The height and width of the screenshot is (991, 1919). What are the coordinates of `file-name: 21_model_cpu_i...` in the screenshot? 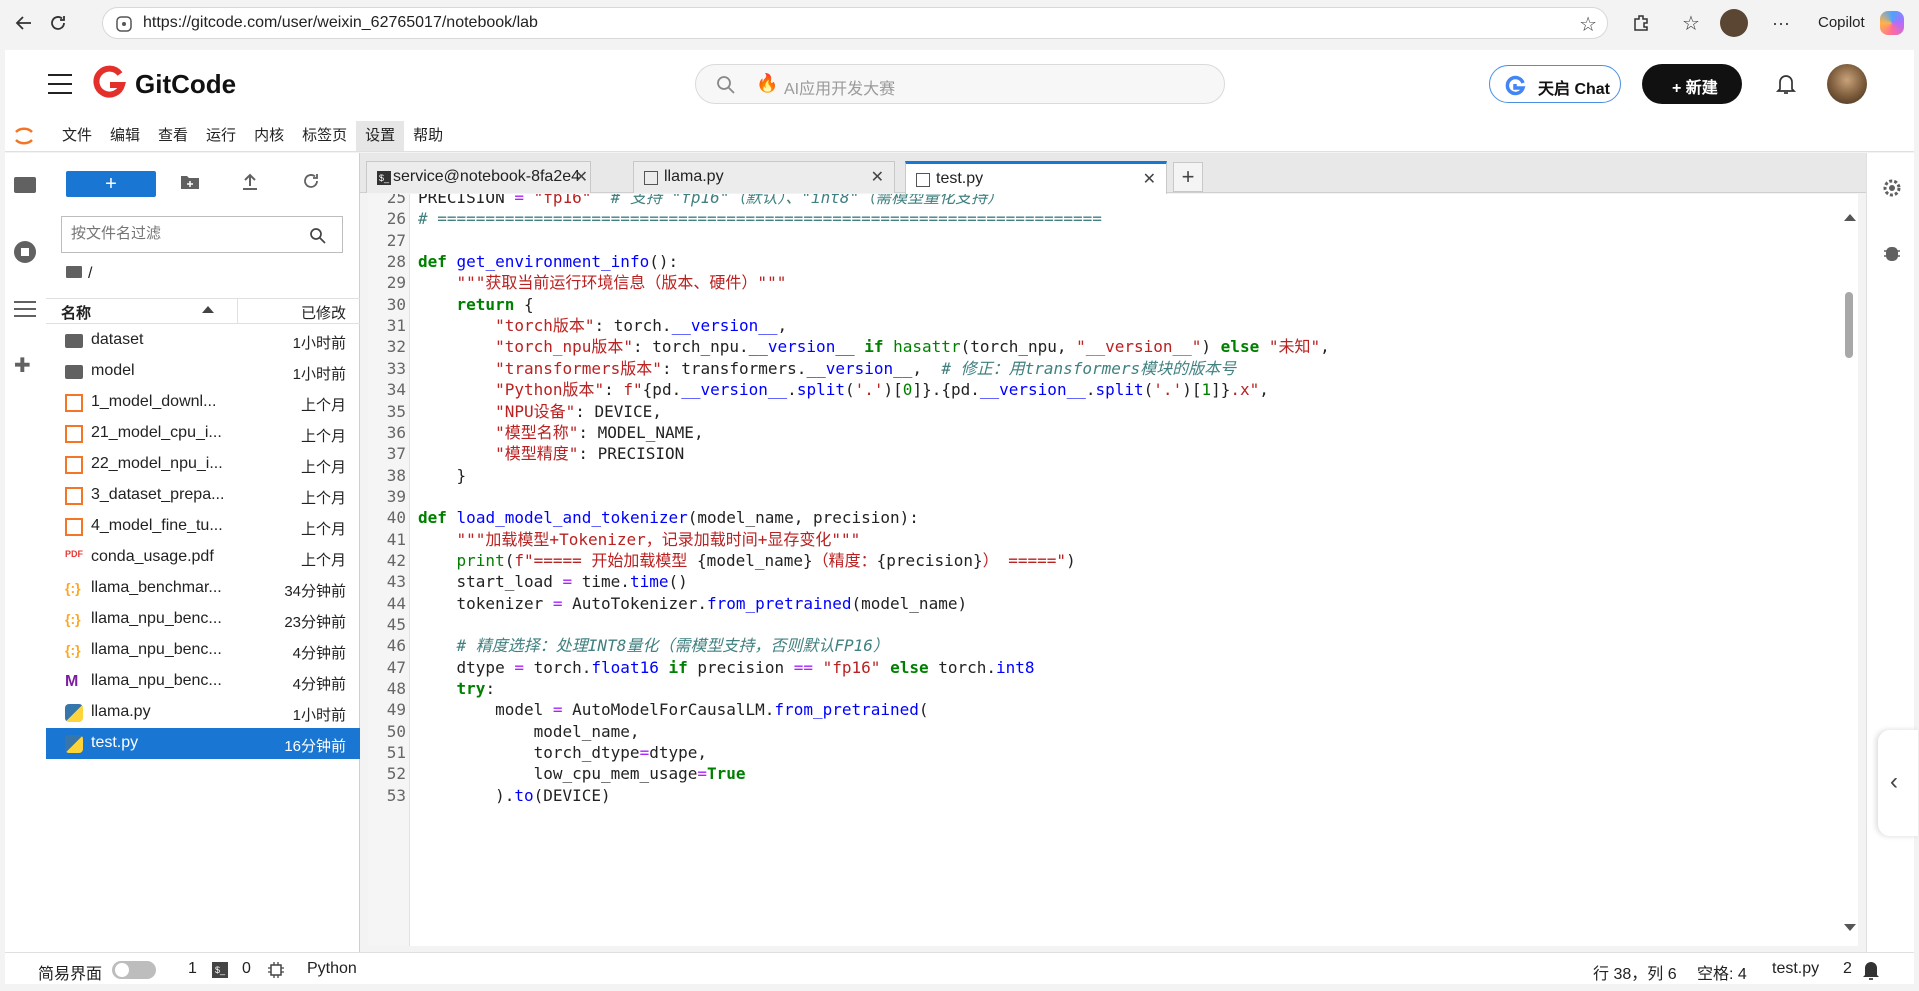 It's located at (166, 433).